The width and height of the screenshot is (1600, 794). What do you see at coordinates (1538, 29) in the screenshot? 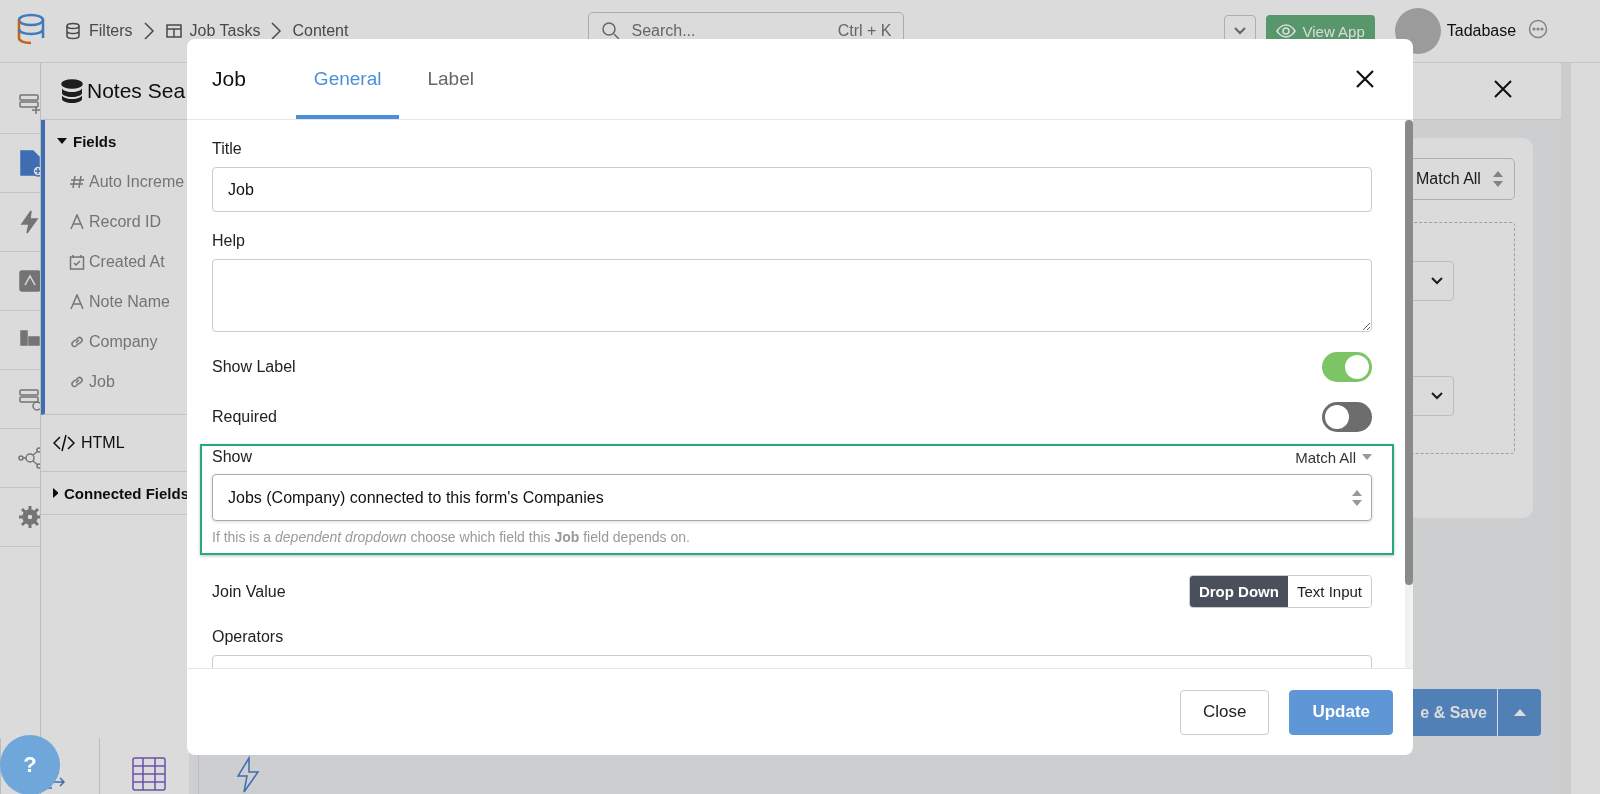
I see `more-icon` at bounding box center [1538, 29].